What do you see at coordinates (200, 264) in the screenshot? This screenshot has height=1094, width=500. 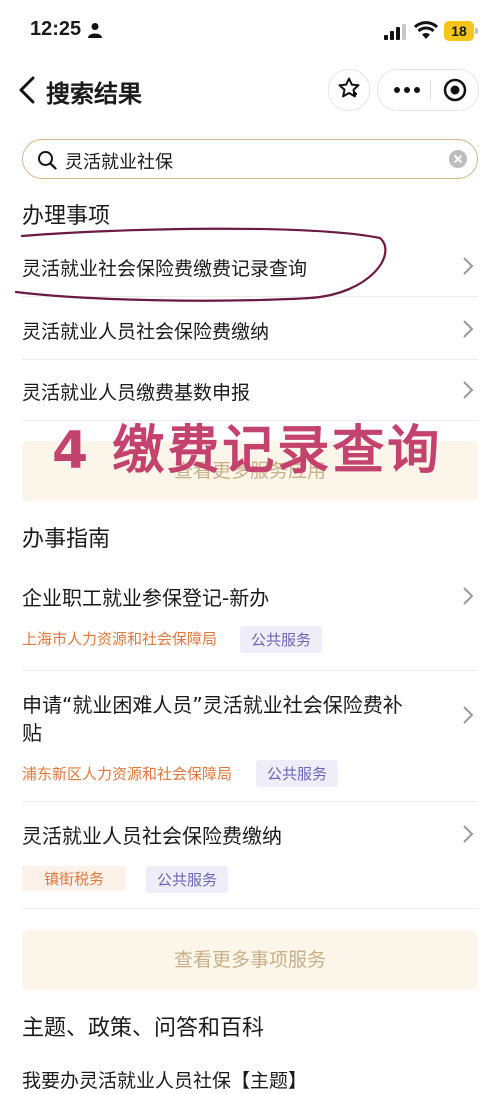 I see `hand-drawn-circle` at bounding box center [200, 264].